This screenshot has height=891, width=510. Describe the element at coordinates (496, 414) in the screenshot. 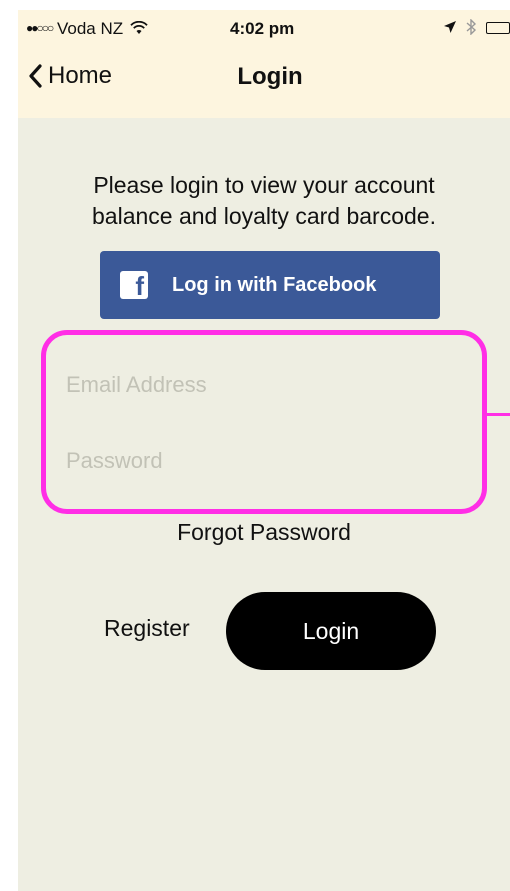

I see `highlight-connector-line` at that location.